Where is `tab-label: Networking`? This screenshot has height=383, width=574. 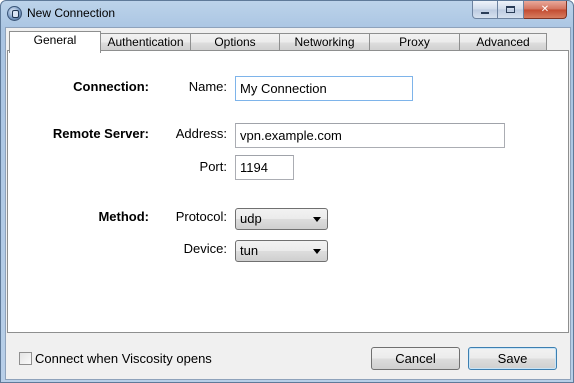
tab-label: Networking is located at coordinates (324, 42).